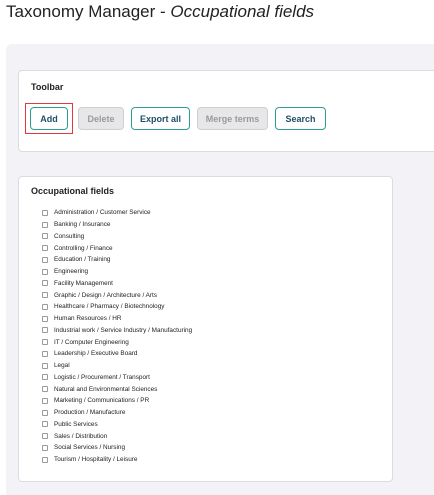 Image resolution: width=434 pixels, height=495 pixels. Describe the element at coordinates (300, 118) in the screenshot. I see `search-button: Search` at that location.